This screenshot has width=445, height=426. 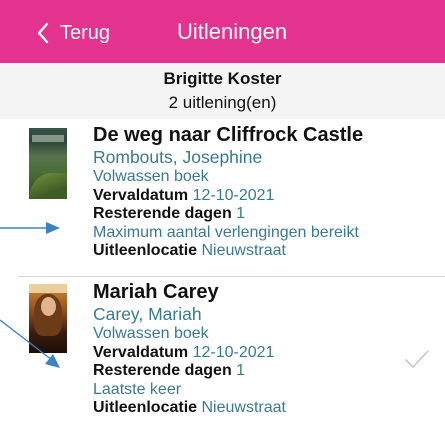 I want to click on page-title: Uitleningen, so click(x=232, y=31).